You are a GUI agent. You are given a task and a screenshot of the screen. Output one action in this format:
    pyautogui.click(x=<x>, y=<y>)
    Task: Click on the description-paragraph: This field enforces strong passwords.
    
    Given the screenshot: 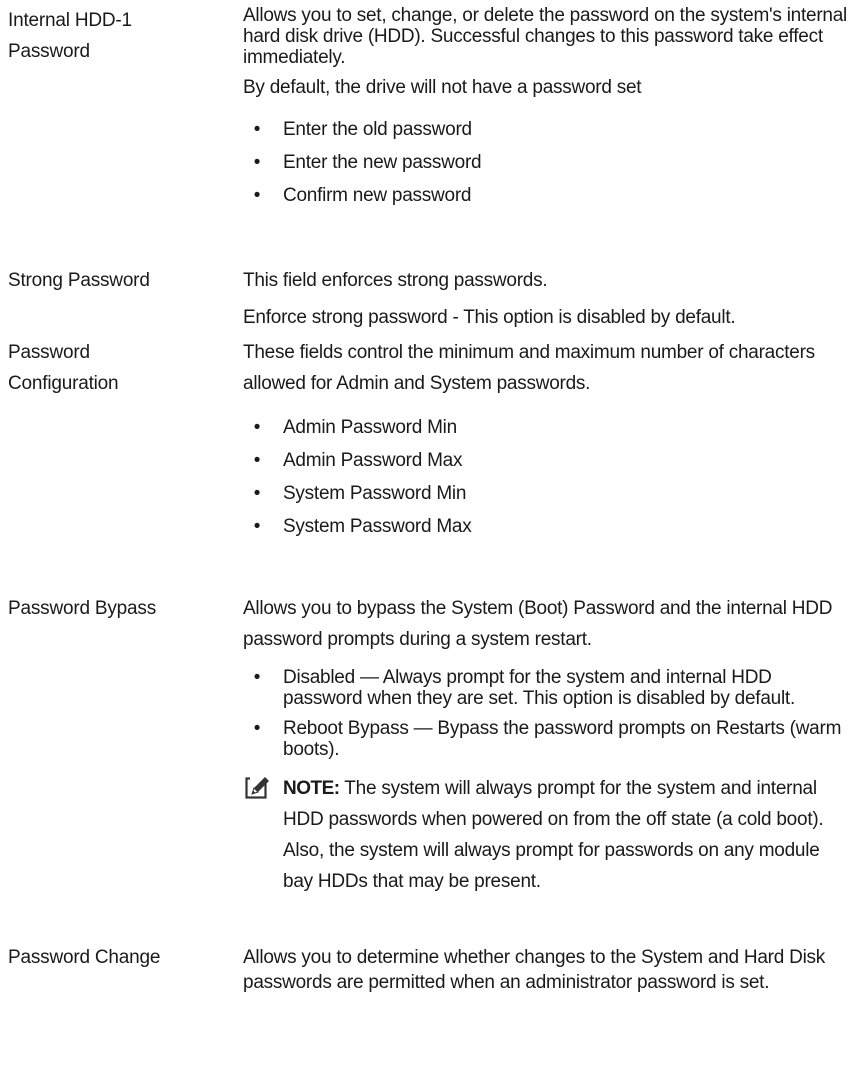 What is the action you would take?
    pyautogui.click(x=395, y=280)
    